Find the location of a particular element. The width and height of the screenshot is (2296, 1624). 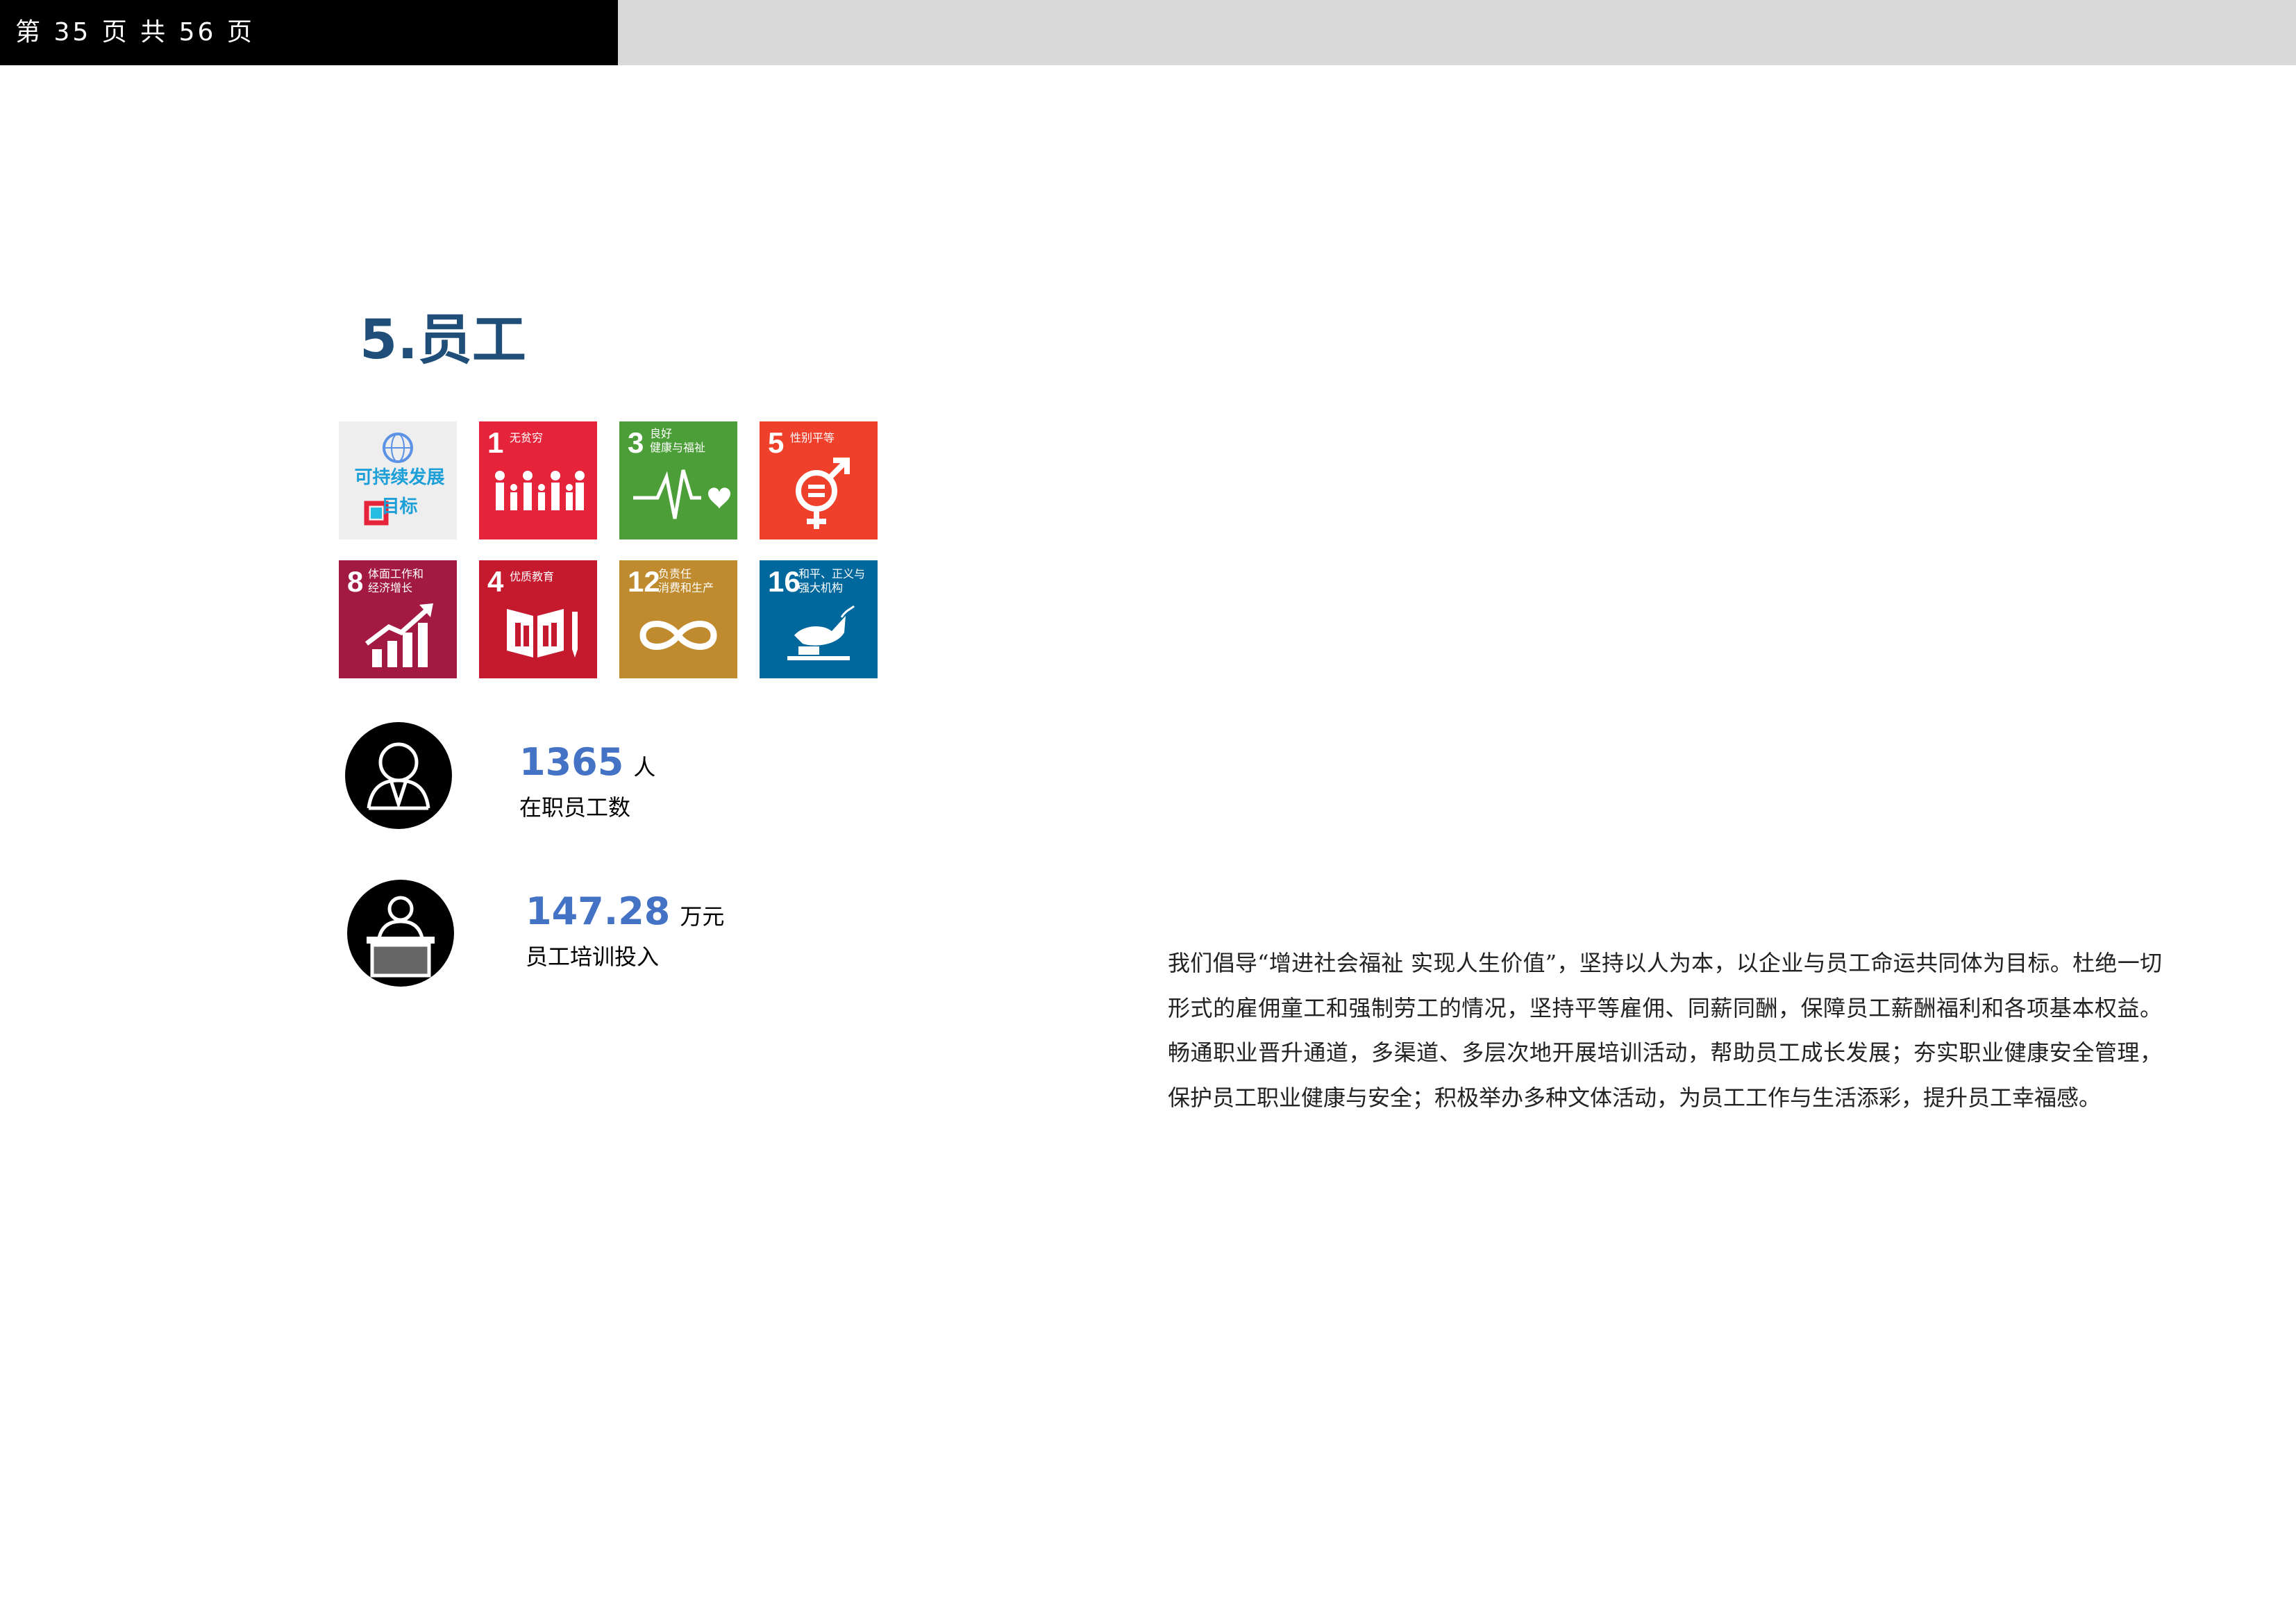

book-pencil-icon is located at coordinates (542, 634).